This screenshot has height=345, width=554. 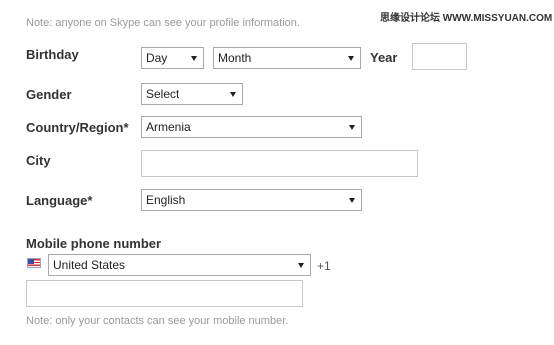 I want to click on birthday-day-select: Day, so click(x=172, y=58).